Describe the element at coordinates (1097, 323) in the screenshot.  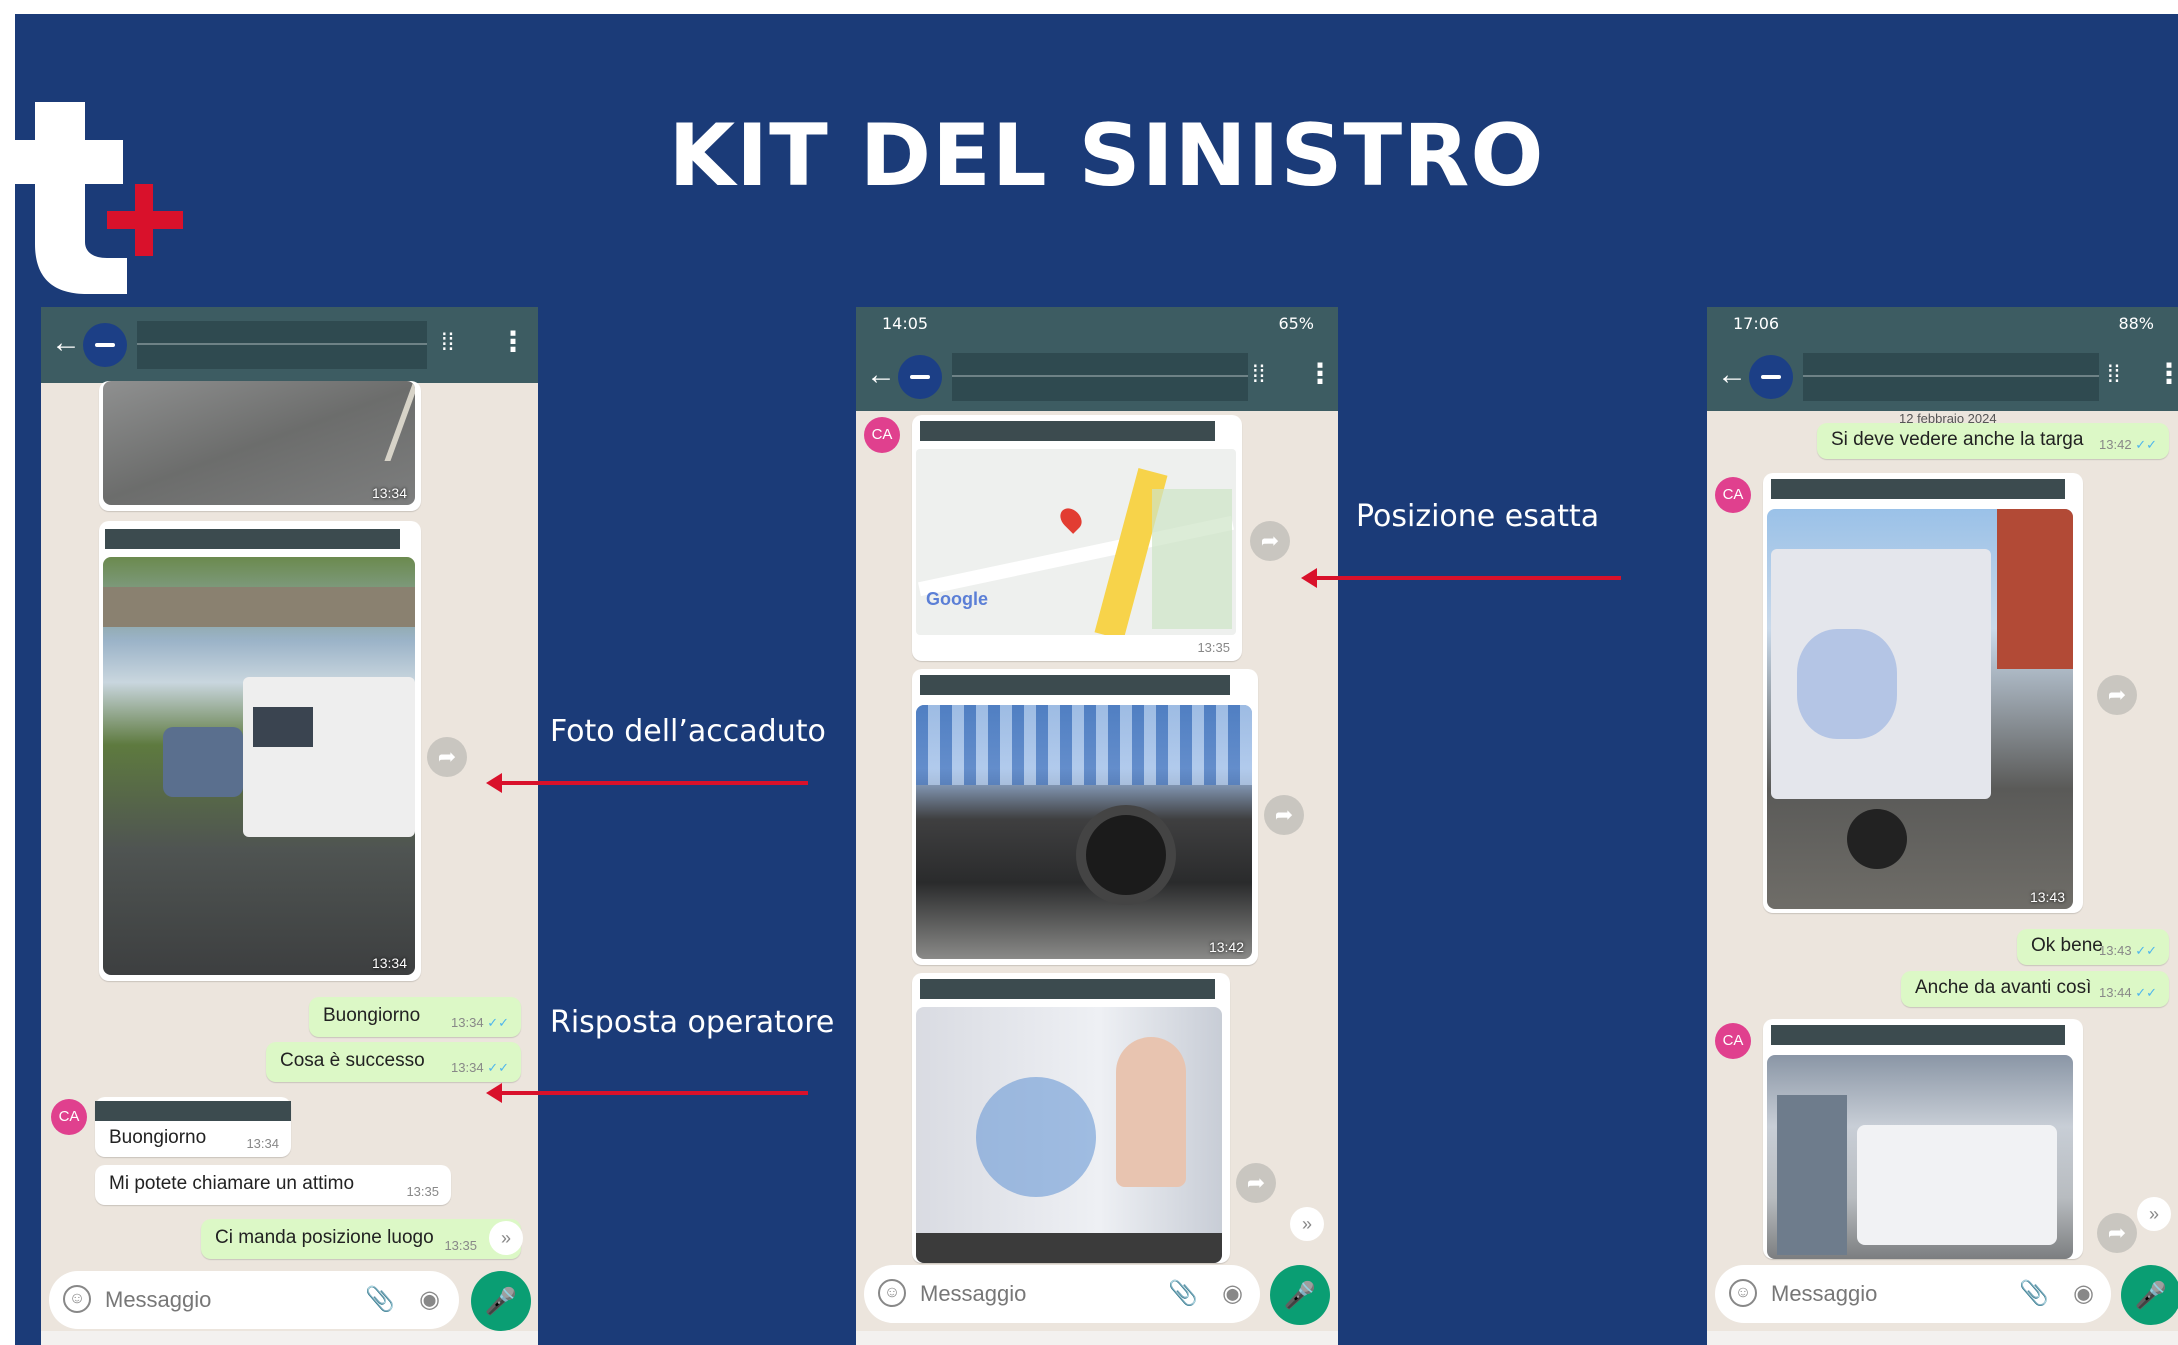
I see `status-bar: 14:05 65%` at that location.